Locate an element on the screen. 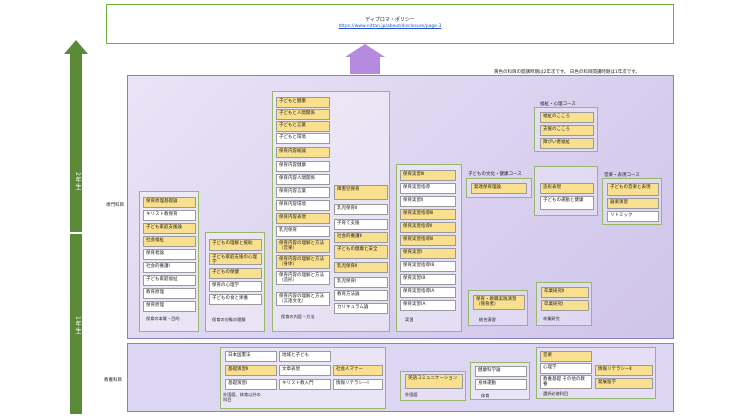  kyoyo-label: 教養科目 is located at coordinates (113, 380).